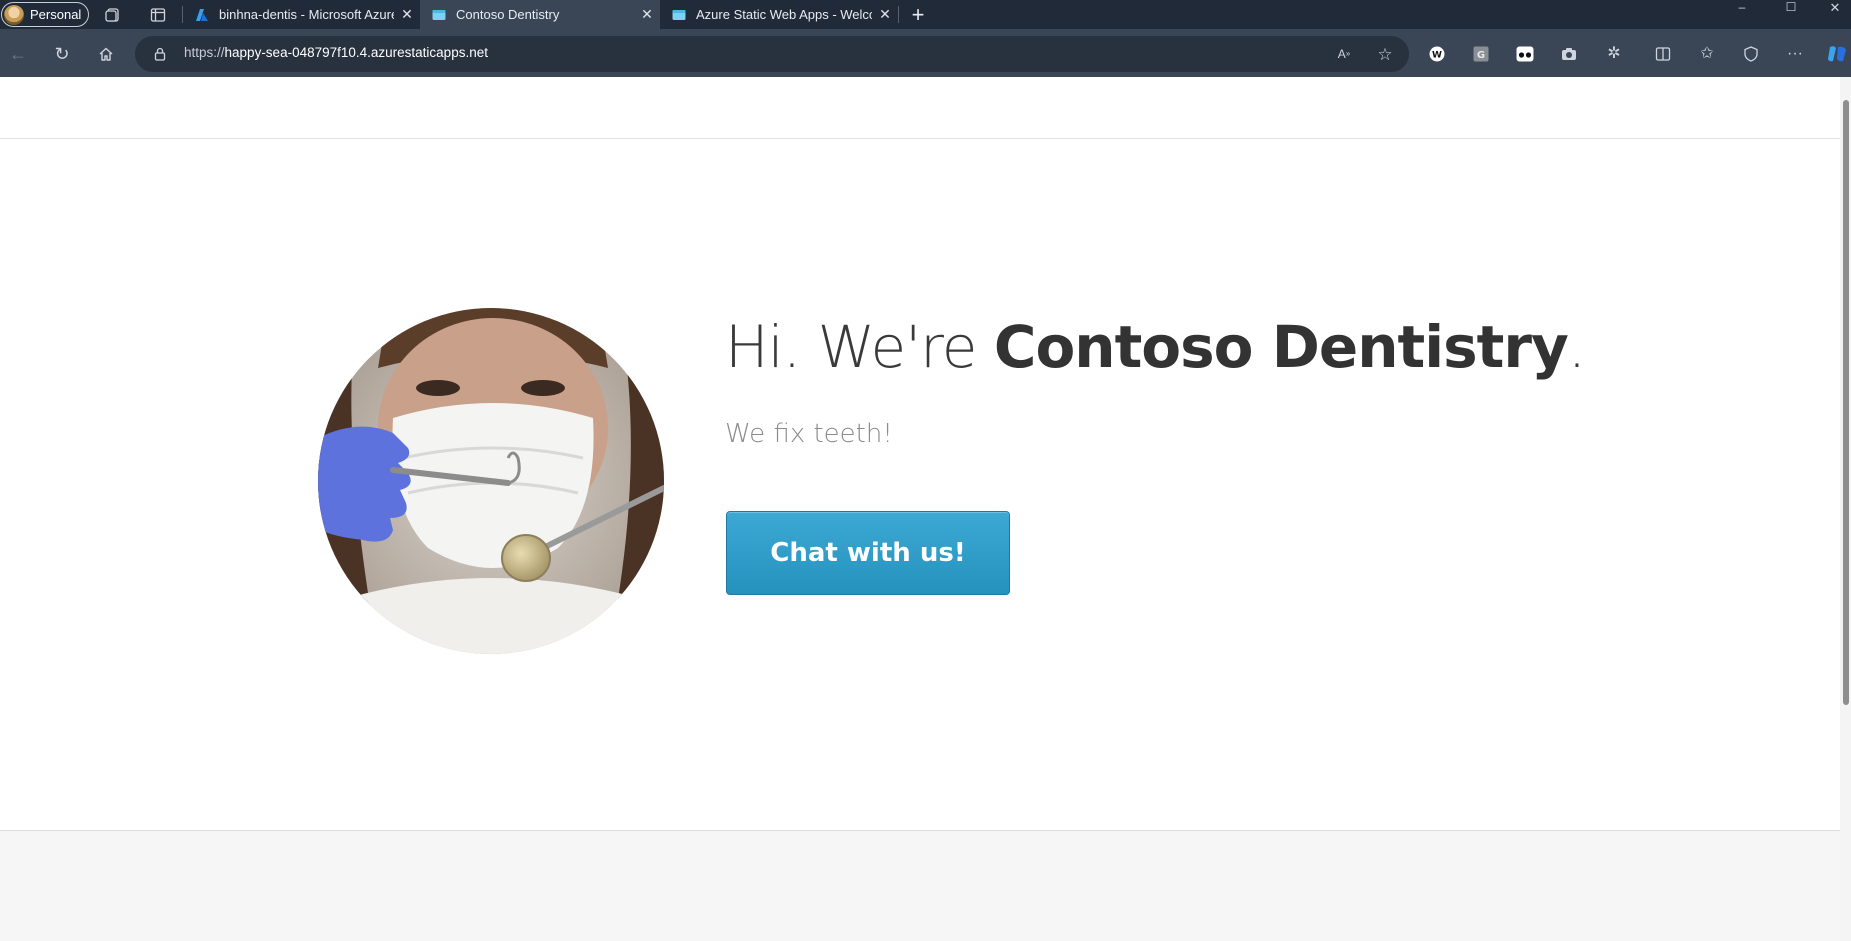 The width and height of the screenshot is (1851, 941). Describe the element at coordinates (1614, 54) in the screenshot. I see `extensions-puzzle-icon: ✲` at that location.